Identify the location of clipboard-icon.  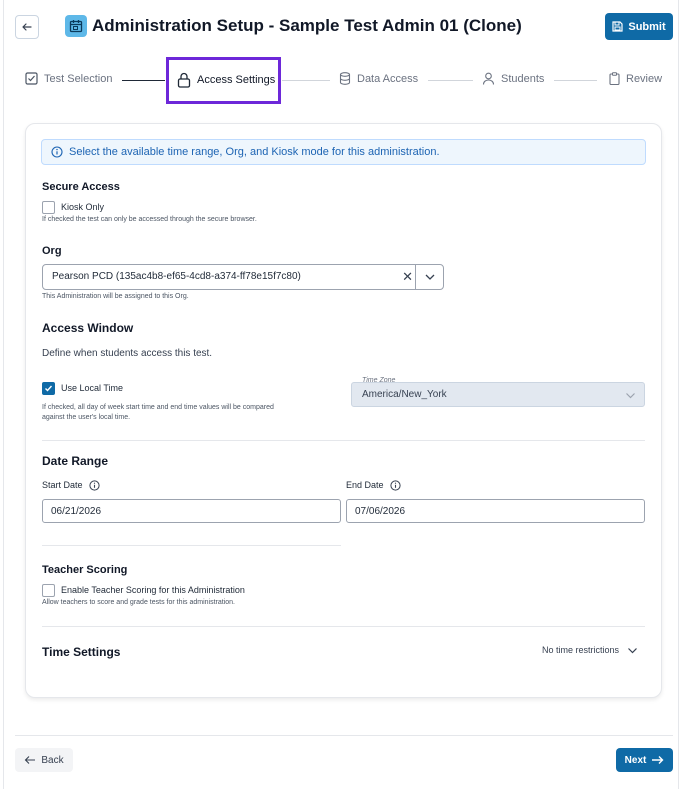
(614, 78).